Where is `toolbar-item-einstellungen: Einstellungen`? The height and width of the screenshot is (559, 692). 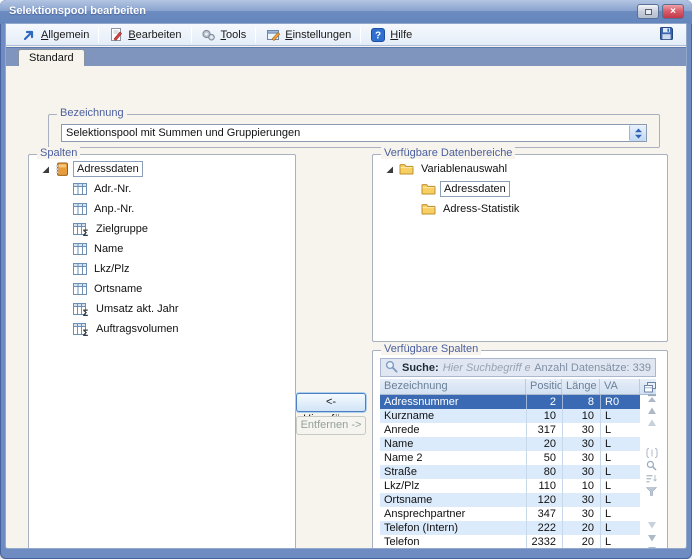 toolbar-item-einstellungen: Einstellungen is located at coordinates (308, 35).